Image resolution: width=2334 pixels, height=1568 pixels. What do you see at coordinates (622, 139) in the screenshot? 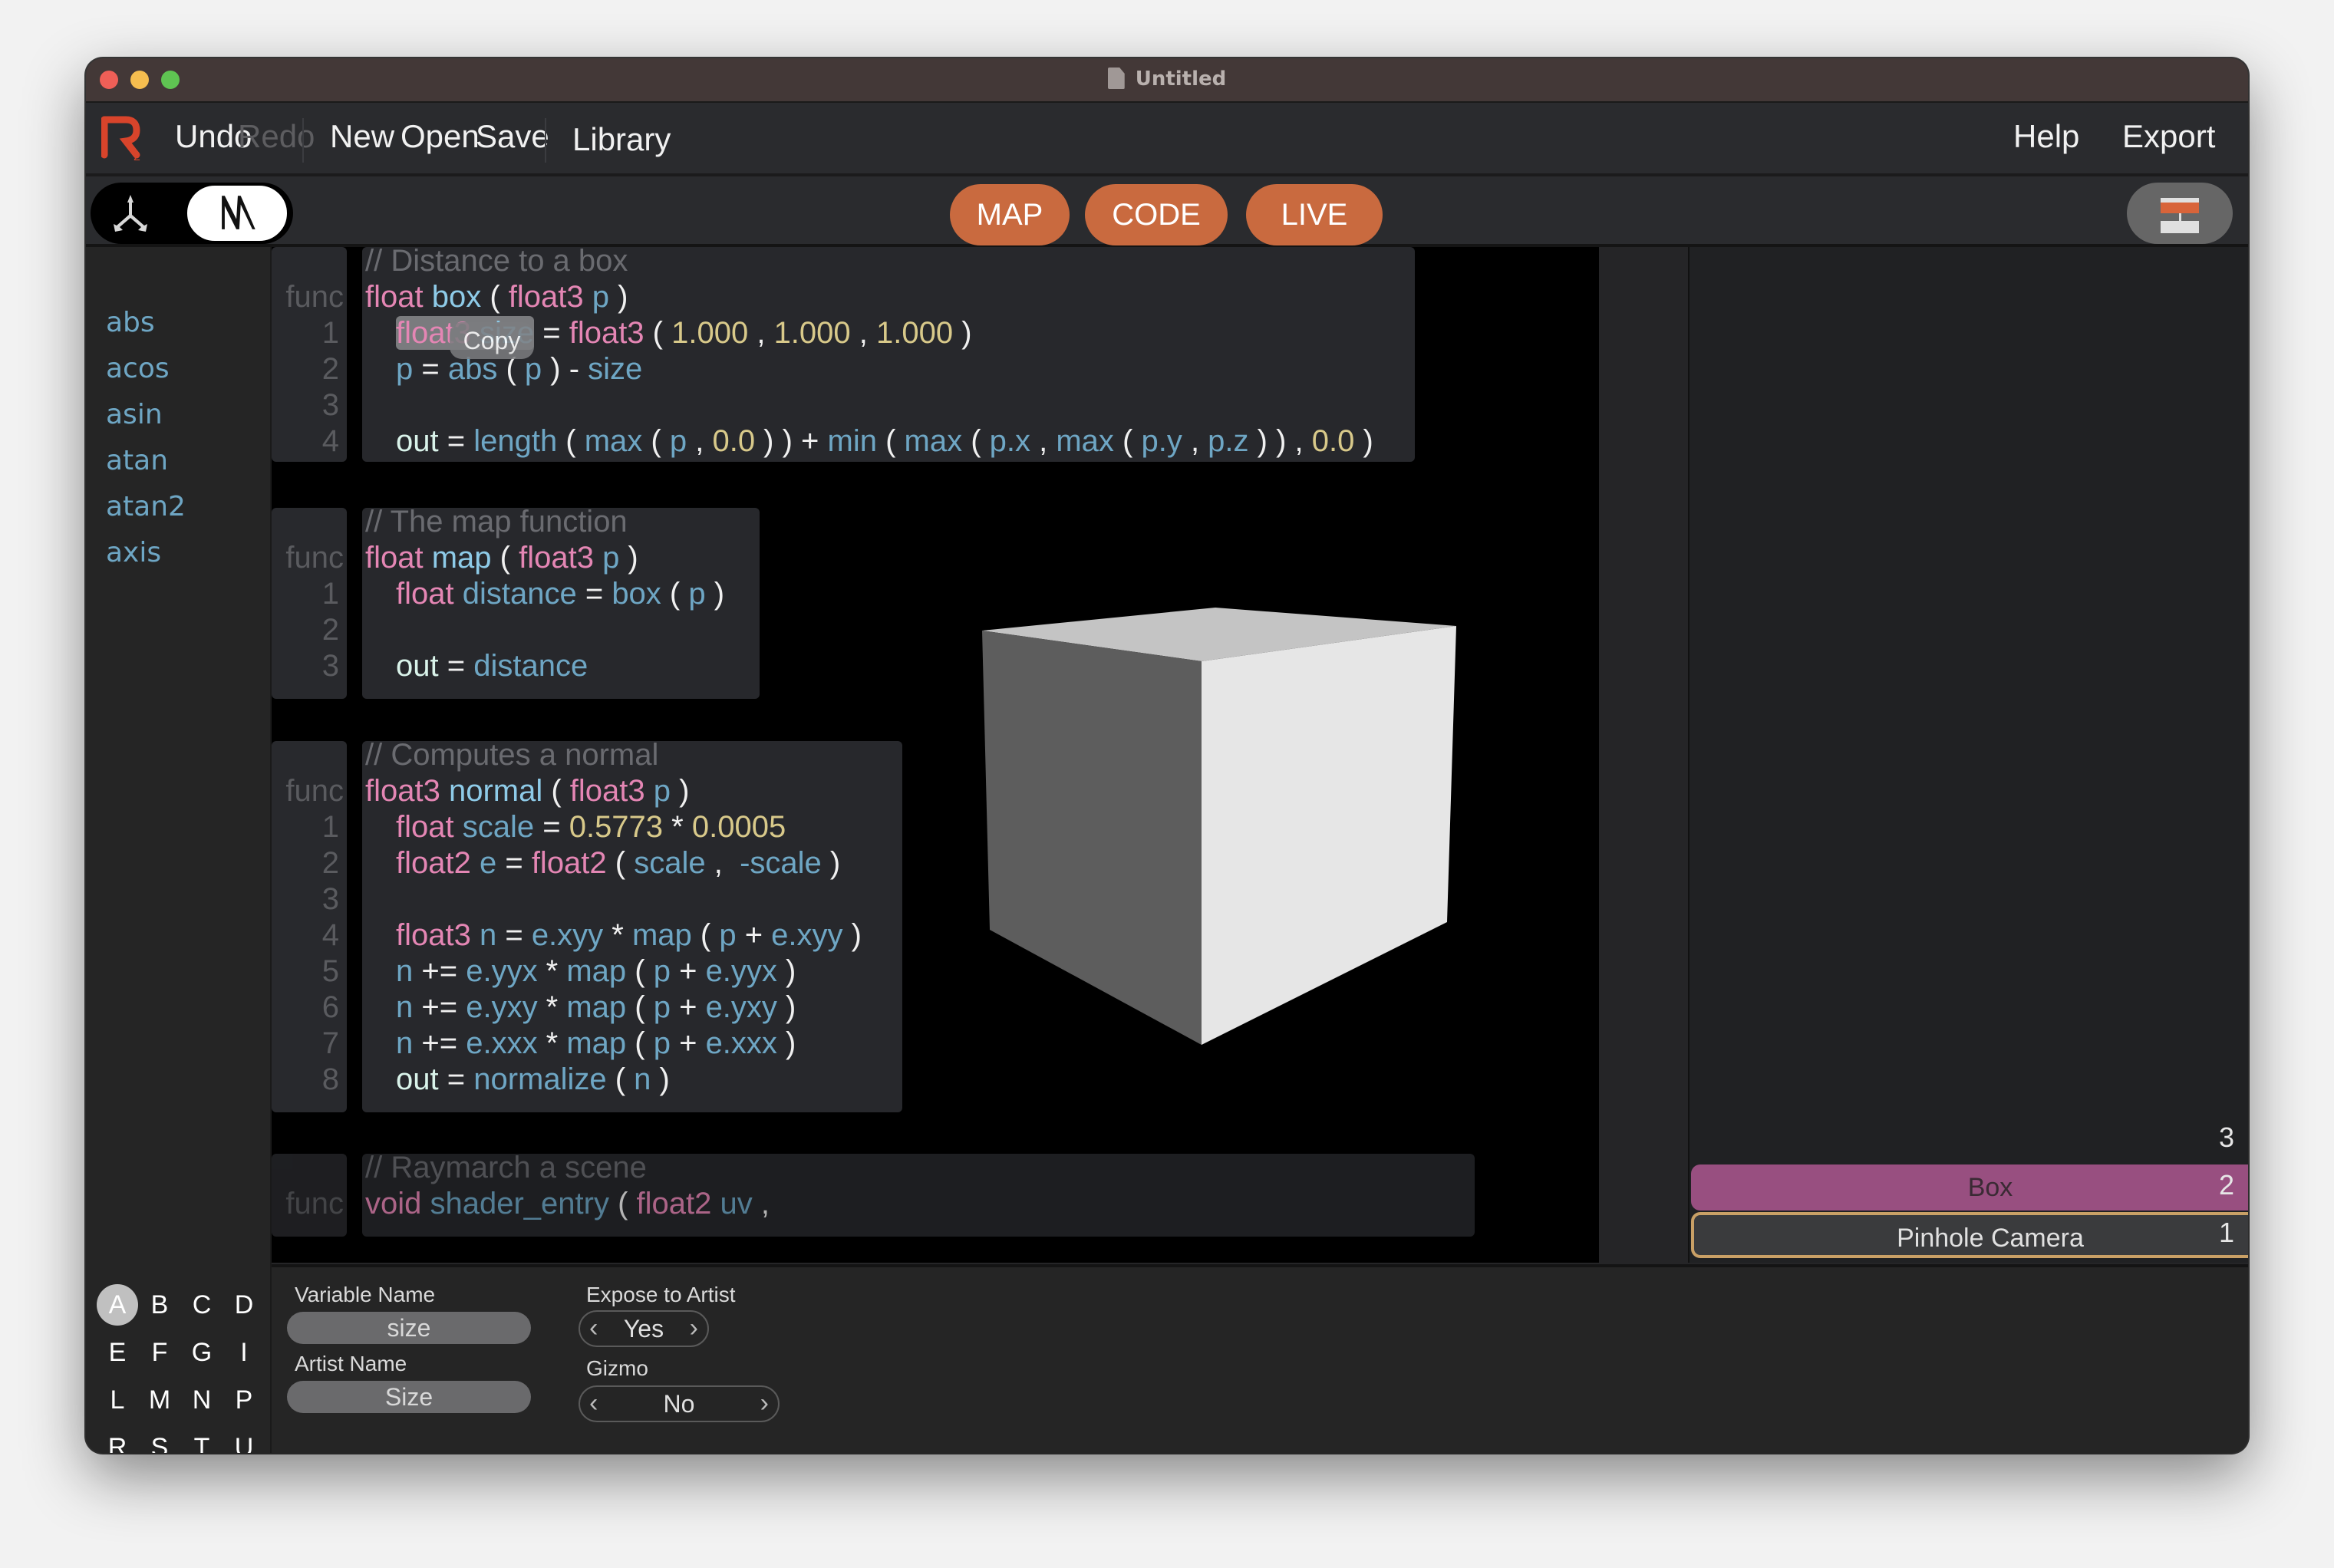
I see `library-button: Library` at bounding box center [622, 139].